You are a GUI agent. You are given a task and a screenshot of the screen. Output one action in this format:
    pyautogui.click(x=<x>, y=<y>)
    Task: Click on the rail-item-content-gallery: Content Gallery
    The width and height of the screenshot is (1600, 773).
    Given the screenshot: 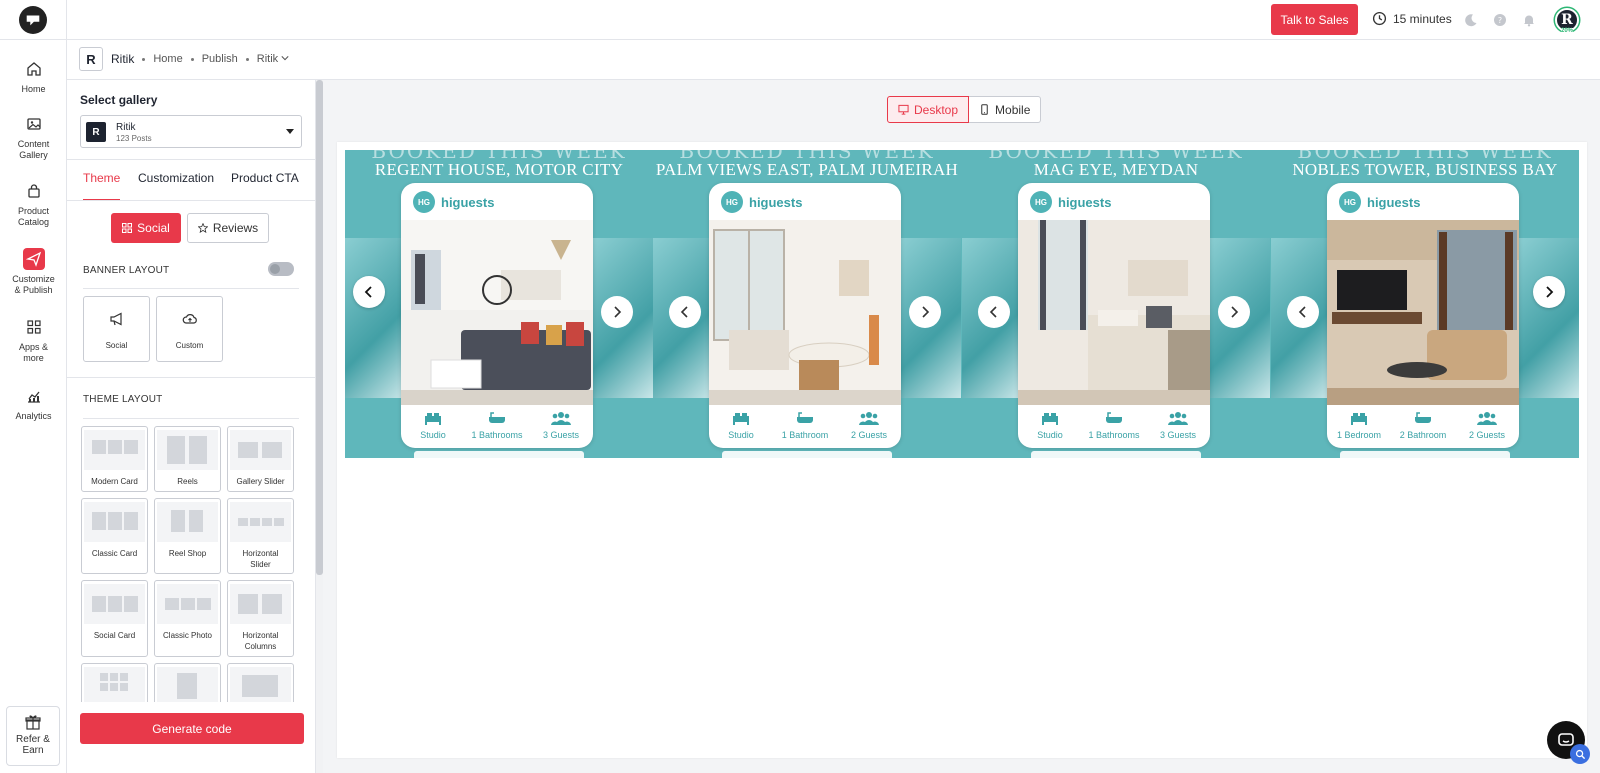 What is the action you would take?
    pyautogui.click(x=33, y=137)
    